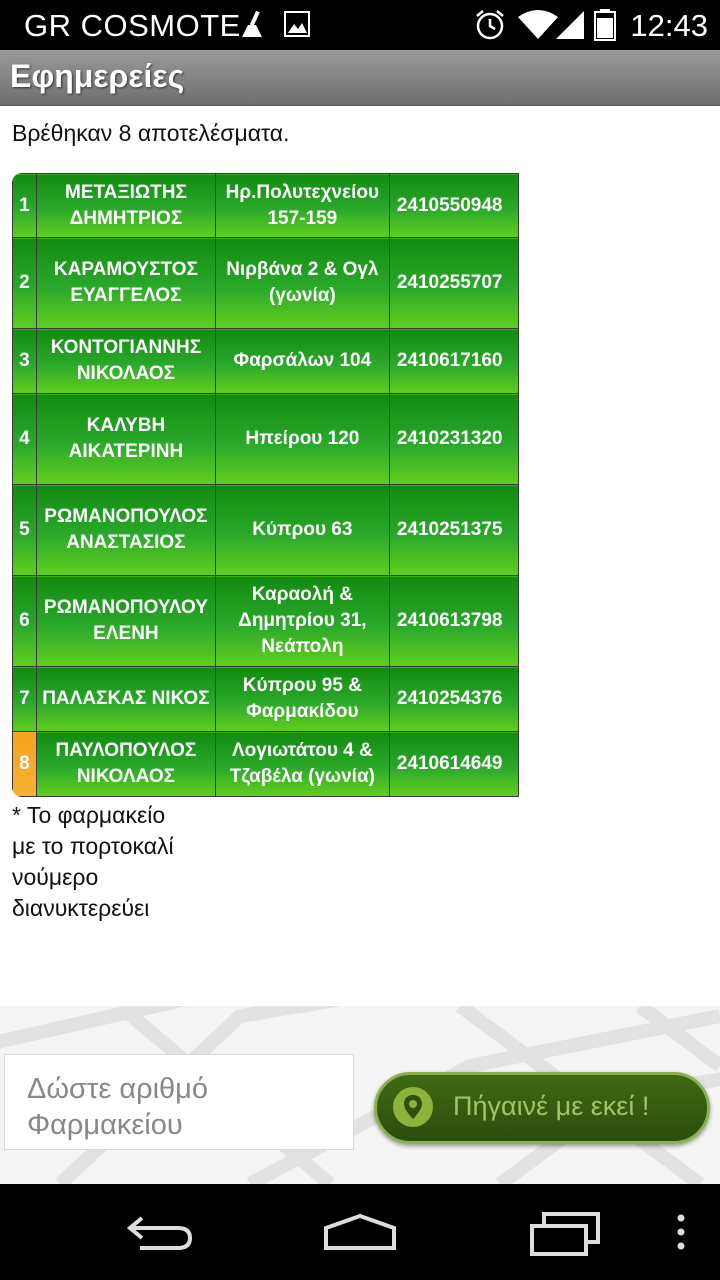 This screenshot has width=720, height=1280. Describe the element at coordinates (24, 699) in the screenshot. I see `row-number: 7` at that location.